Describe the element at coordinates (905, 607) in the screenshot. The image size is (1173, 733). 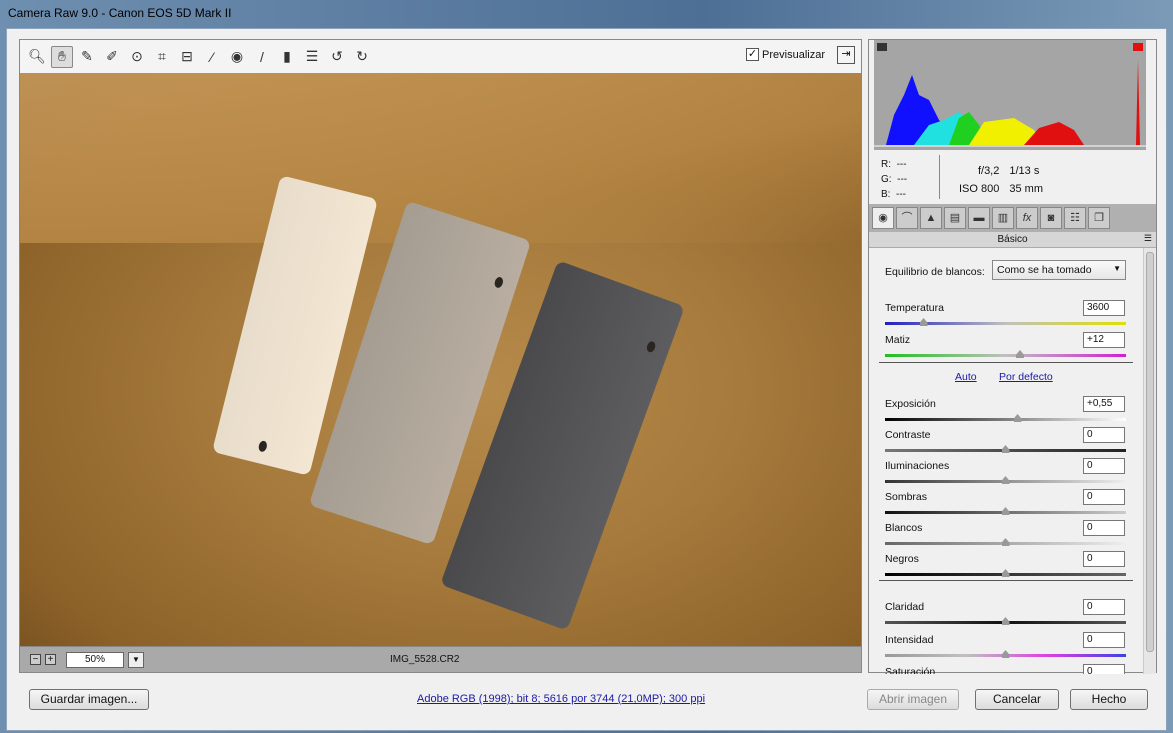
I see `slider-label: Claridad` at that location.